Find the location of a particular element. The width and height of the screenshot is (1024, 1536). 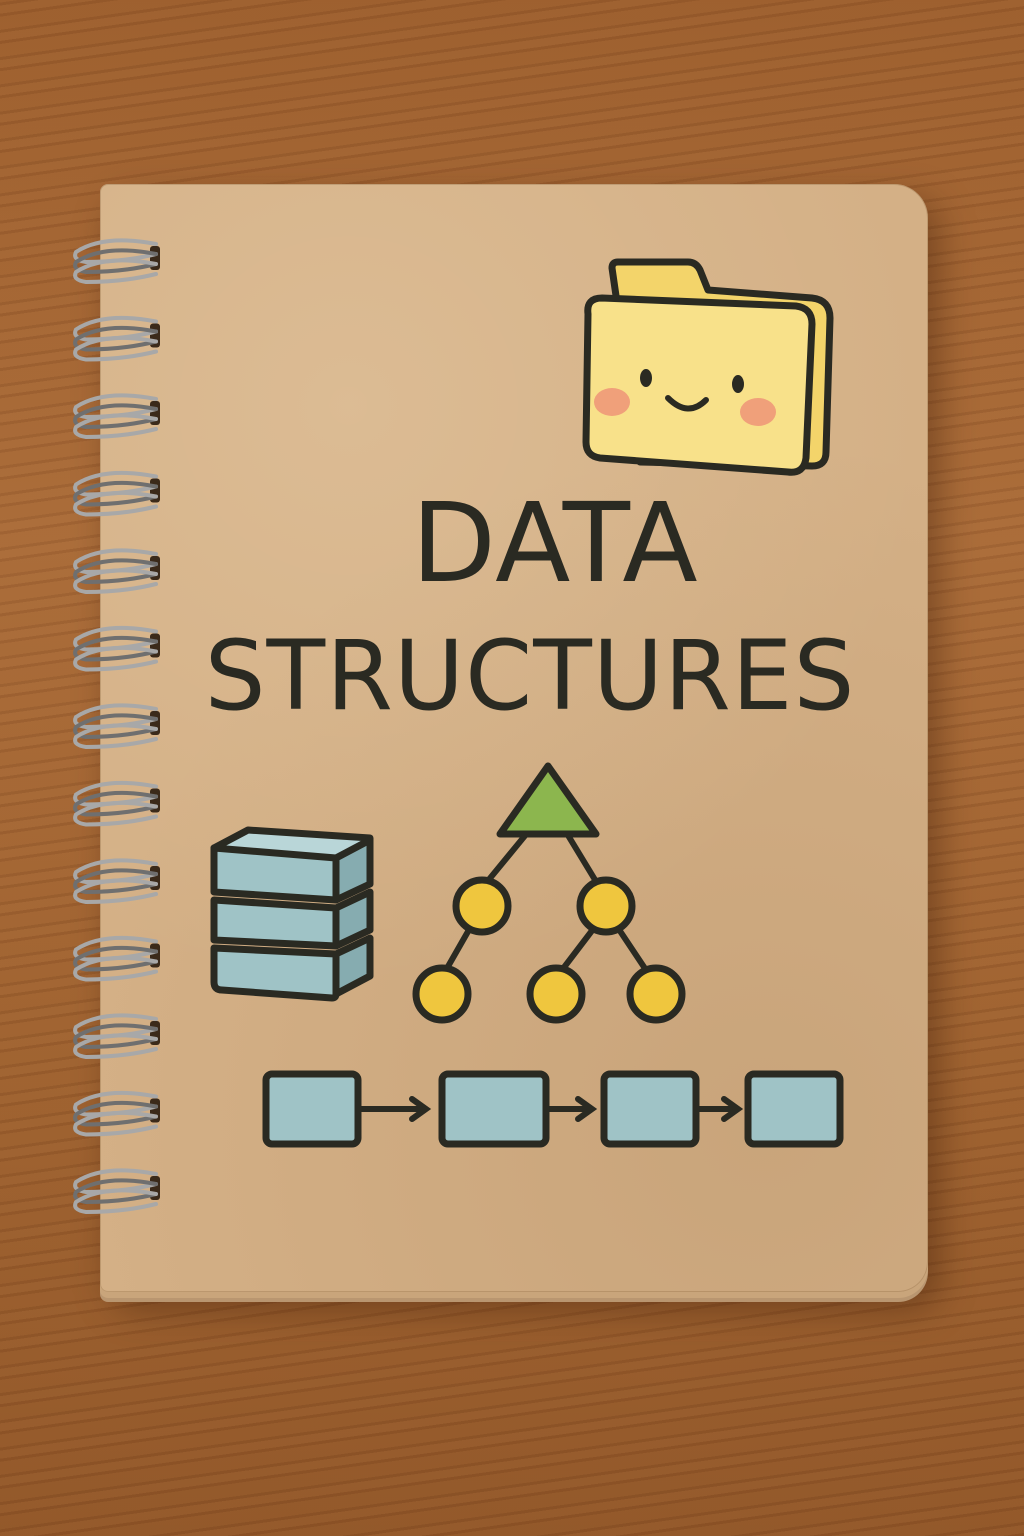

binary-tree-icon is located at coordinates (549, 893).